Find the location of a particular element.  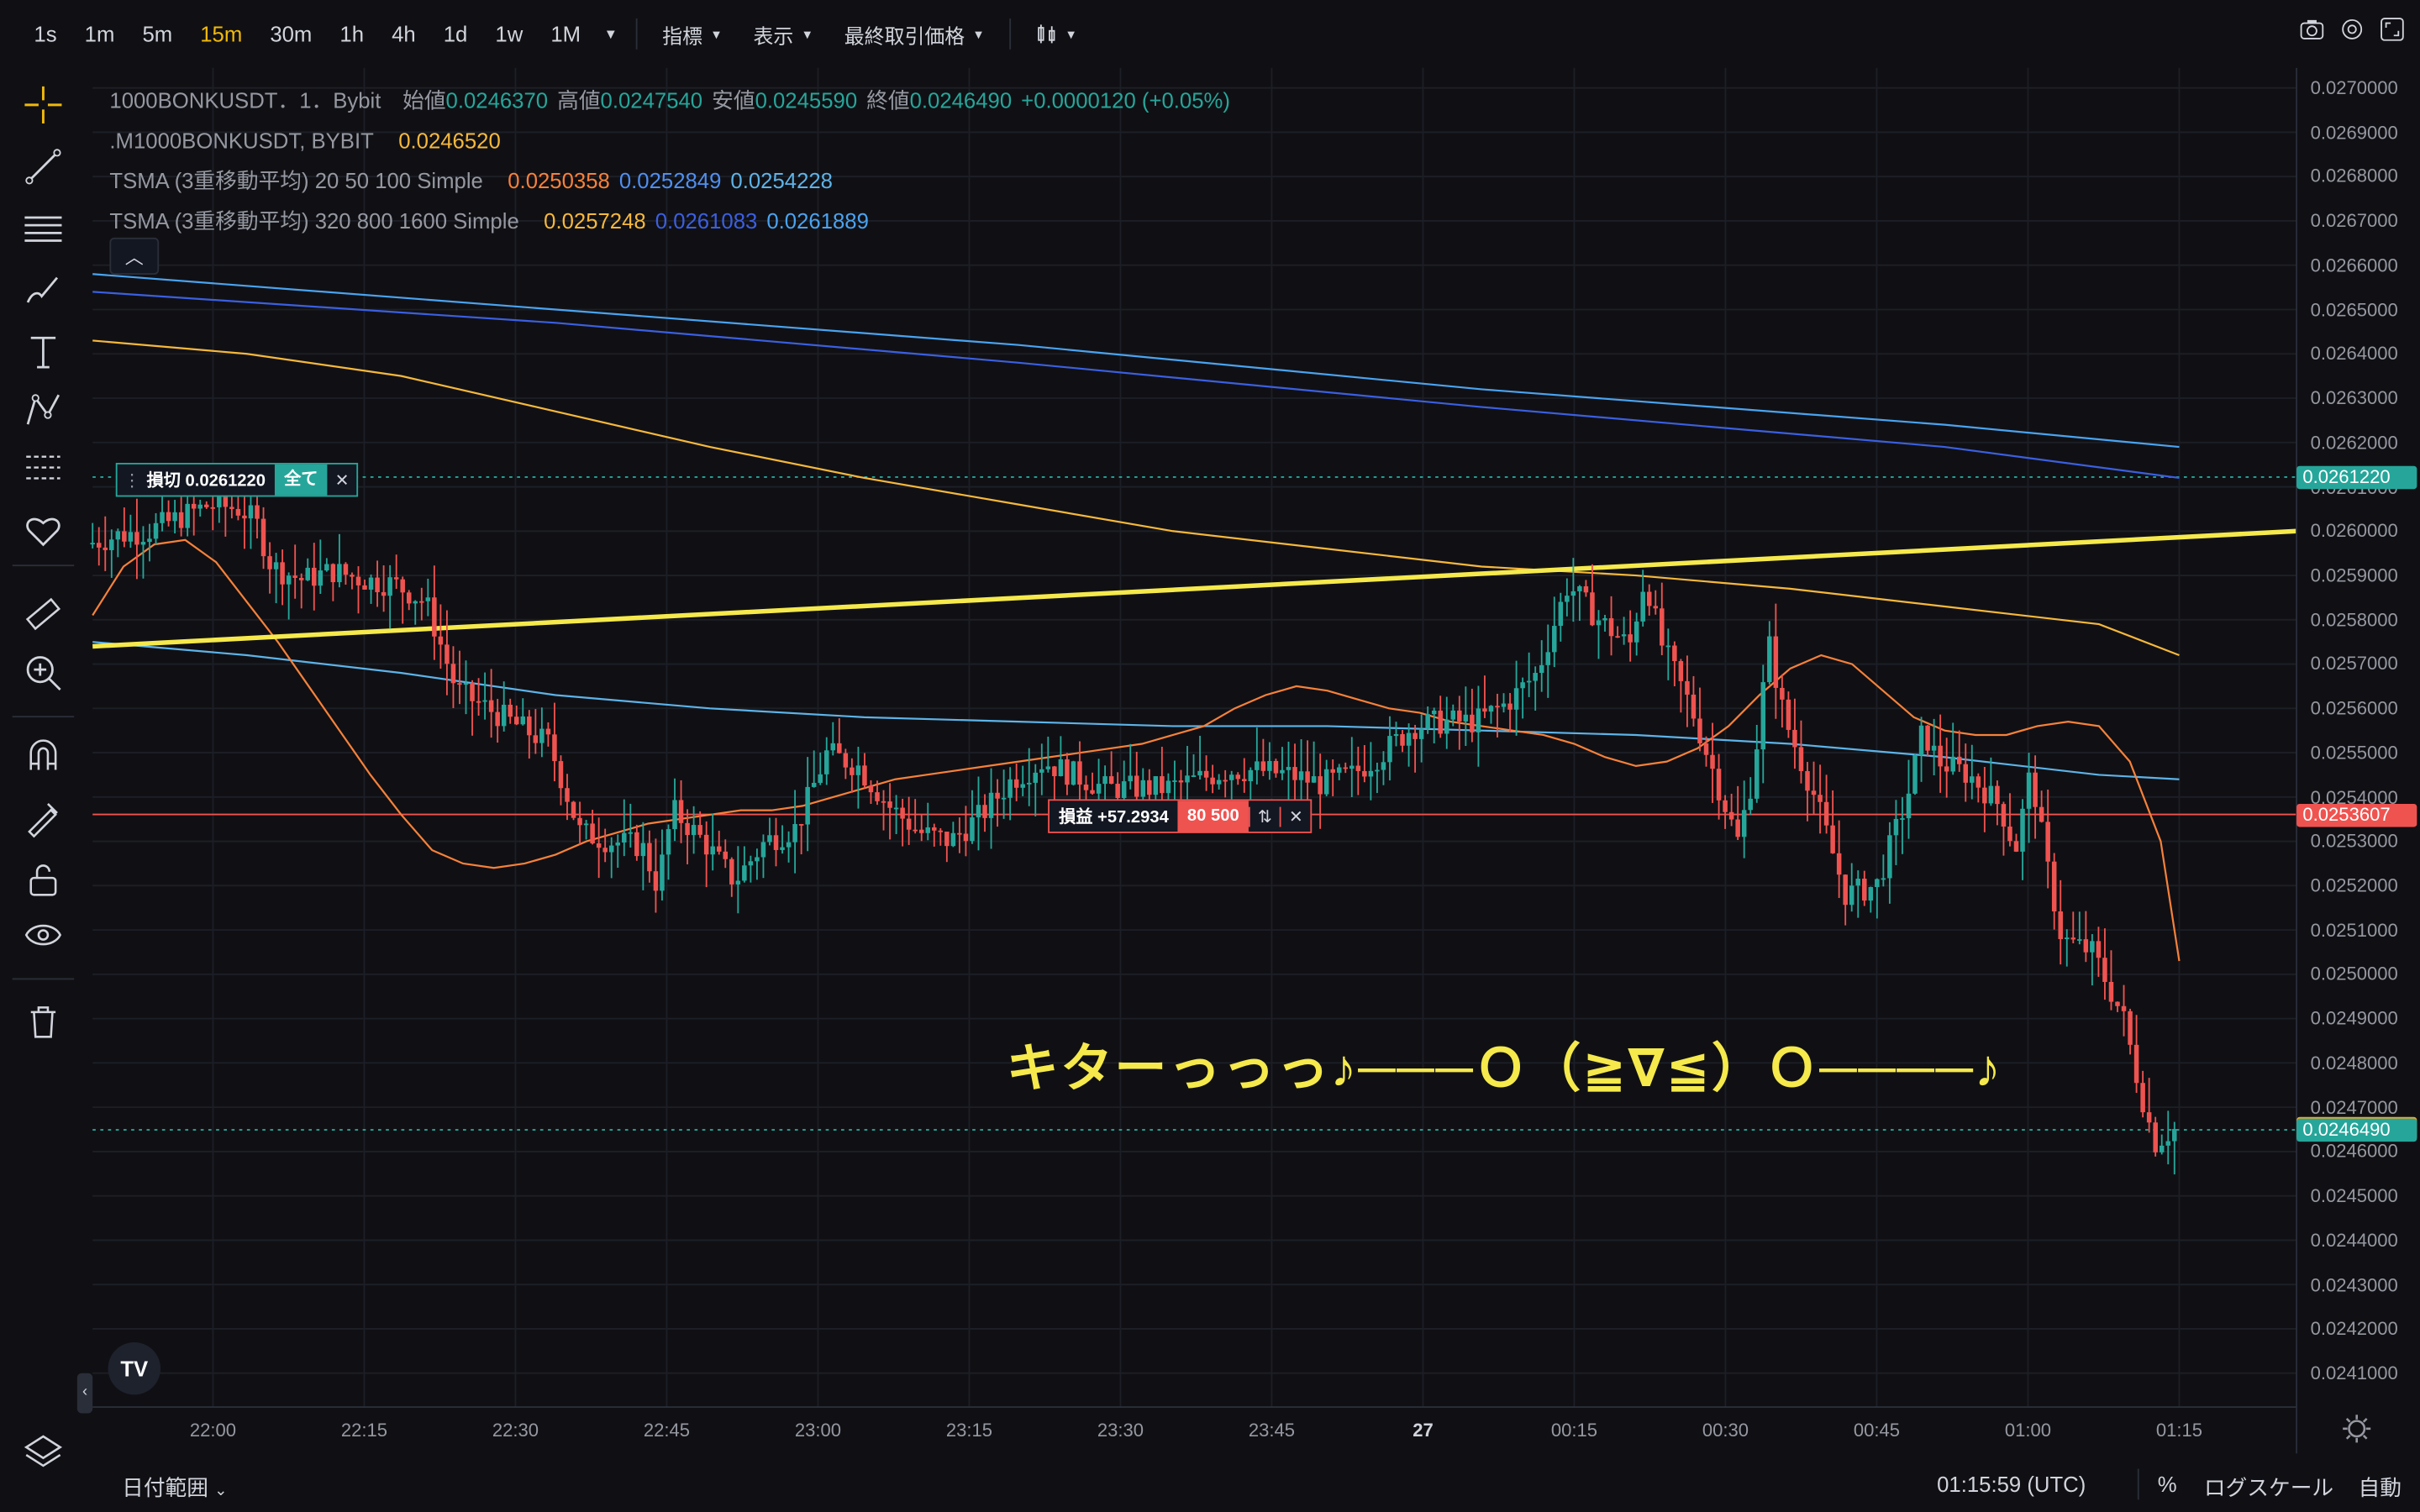

auto-scale-toggle: 自動 is located at coordinates (2381, 1487).